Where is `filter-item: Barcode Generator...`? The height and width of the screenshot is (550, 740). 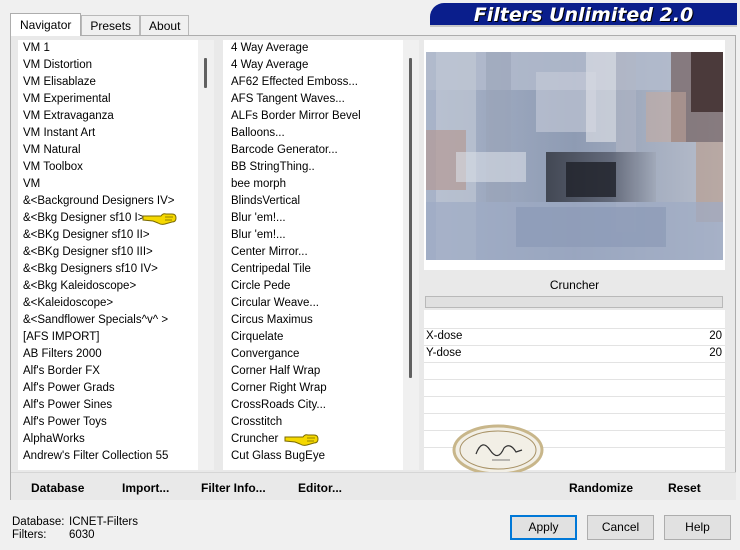
filter-item: Barcode Generator... is located at coordinates (317, 150).